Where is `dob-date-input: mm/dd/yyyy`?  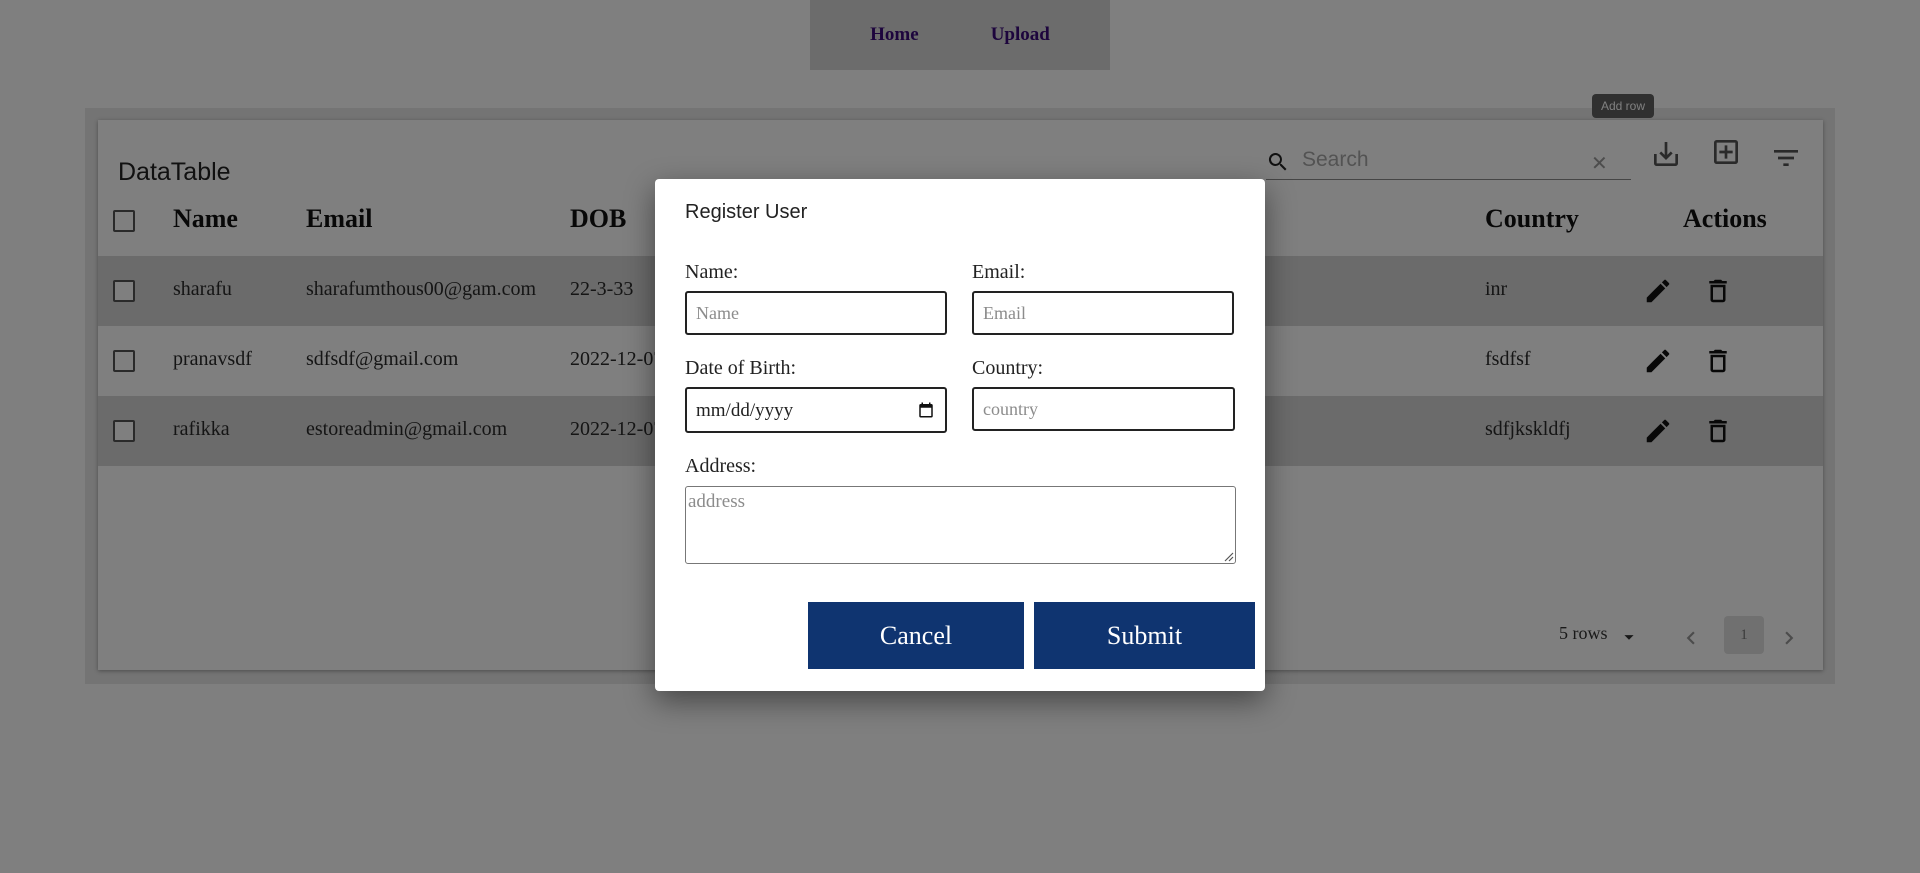
dob-date-input: mm/dd/yyyy is located at coordinates (816, 410).